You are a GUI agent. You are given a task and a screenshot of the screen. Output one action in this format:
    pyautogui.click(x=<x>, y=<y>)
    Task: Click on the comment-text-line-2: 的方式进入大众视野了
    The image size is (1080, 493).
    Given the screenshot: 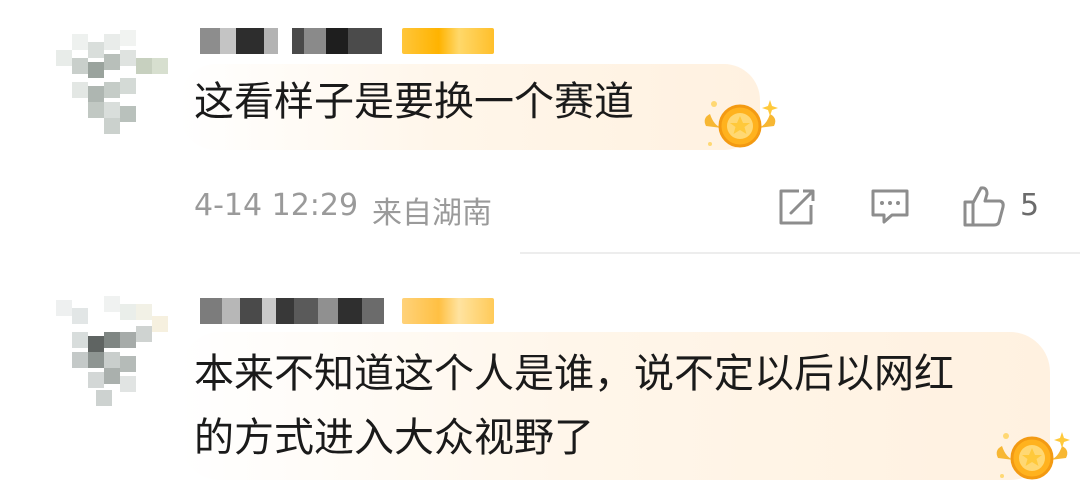 What is the action you would take?
    pyautogui.click(x=394, y=438)
    